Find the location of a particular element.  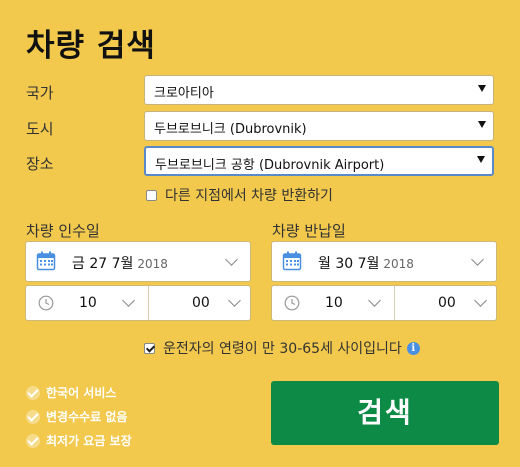

dropoff-date-field: 월 30 7월 2018 is located at coordinates (384, 261).